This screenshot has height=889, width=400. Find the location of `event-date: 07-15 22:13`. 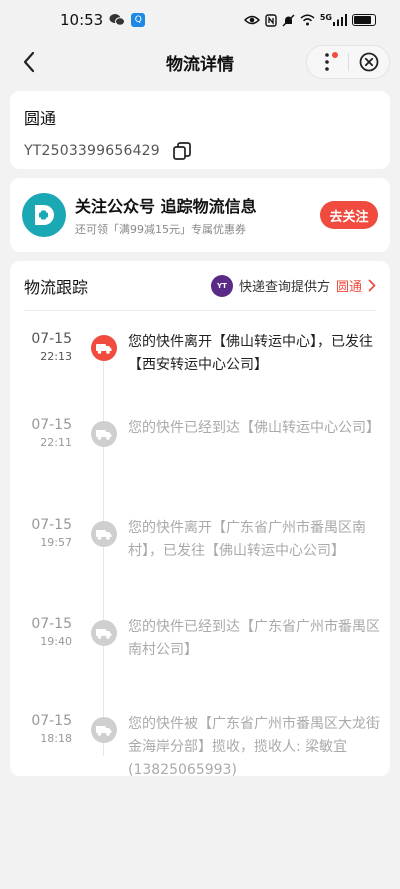

event-date: 07-15 22:13 is located at coordinates (48, 347).